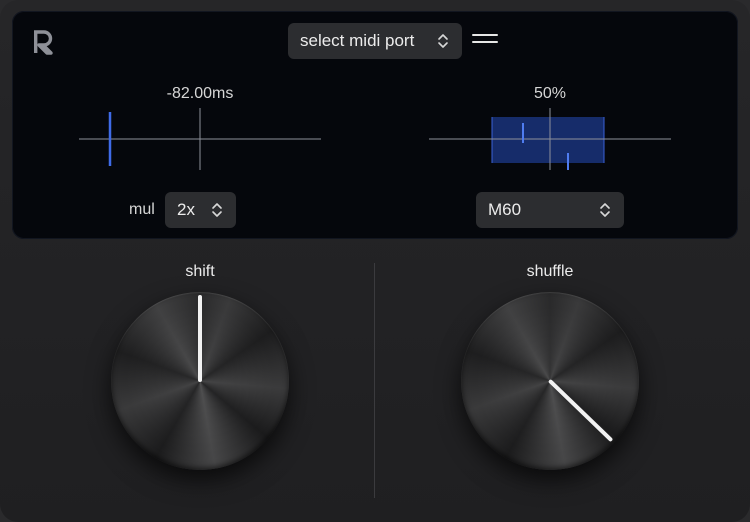 This screenshot has width=750, height=522. What do you see at coordinates (142, 209) in the screenshot?
I see `mul-label: mul` at bounding box center [142, 209].